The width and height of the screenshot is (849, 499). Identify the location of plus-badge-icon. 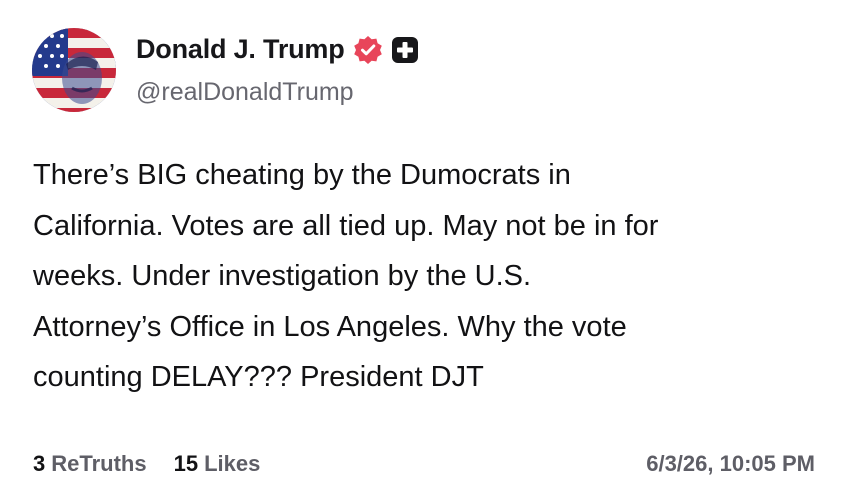
(405, 50).